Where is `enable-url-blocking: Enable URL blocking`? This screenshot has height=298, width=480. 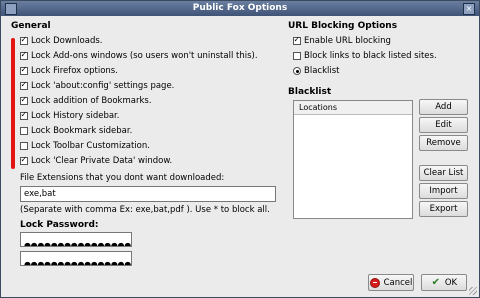
enable-url-blocking: Enable URL blocking is located at coordinates (342, 41).